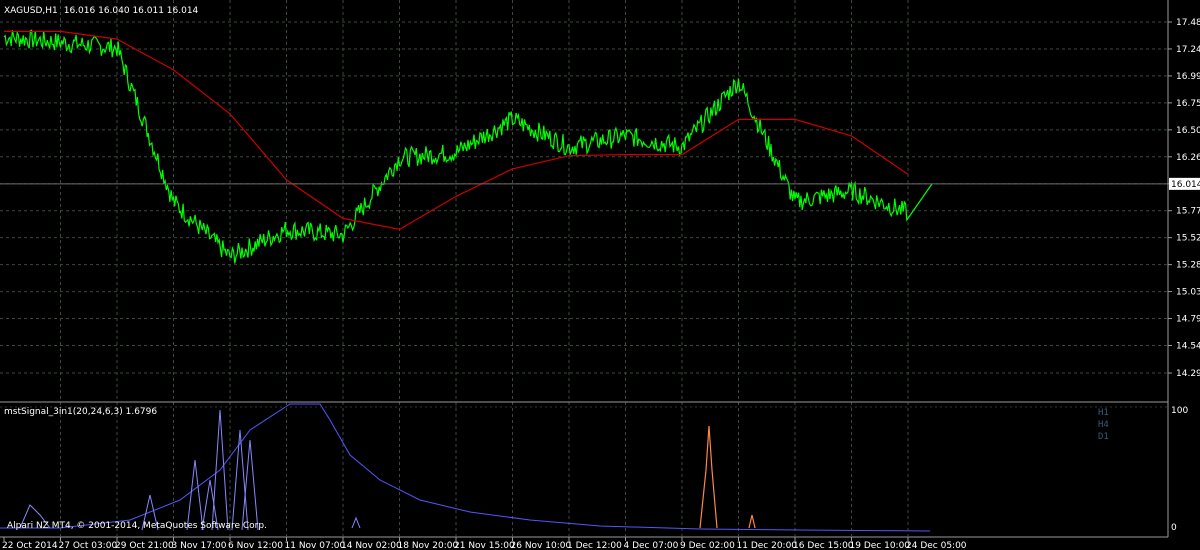 Image resolution: width=1200 pixels, height=550 pixels. Describe the element at coordinates (594, 545) in the screenshot. I see `time-tick-label: 1 Dec 12:00` at that location.